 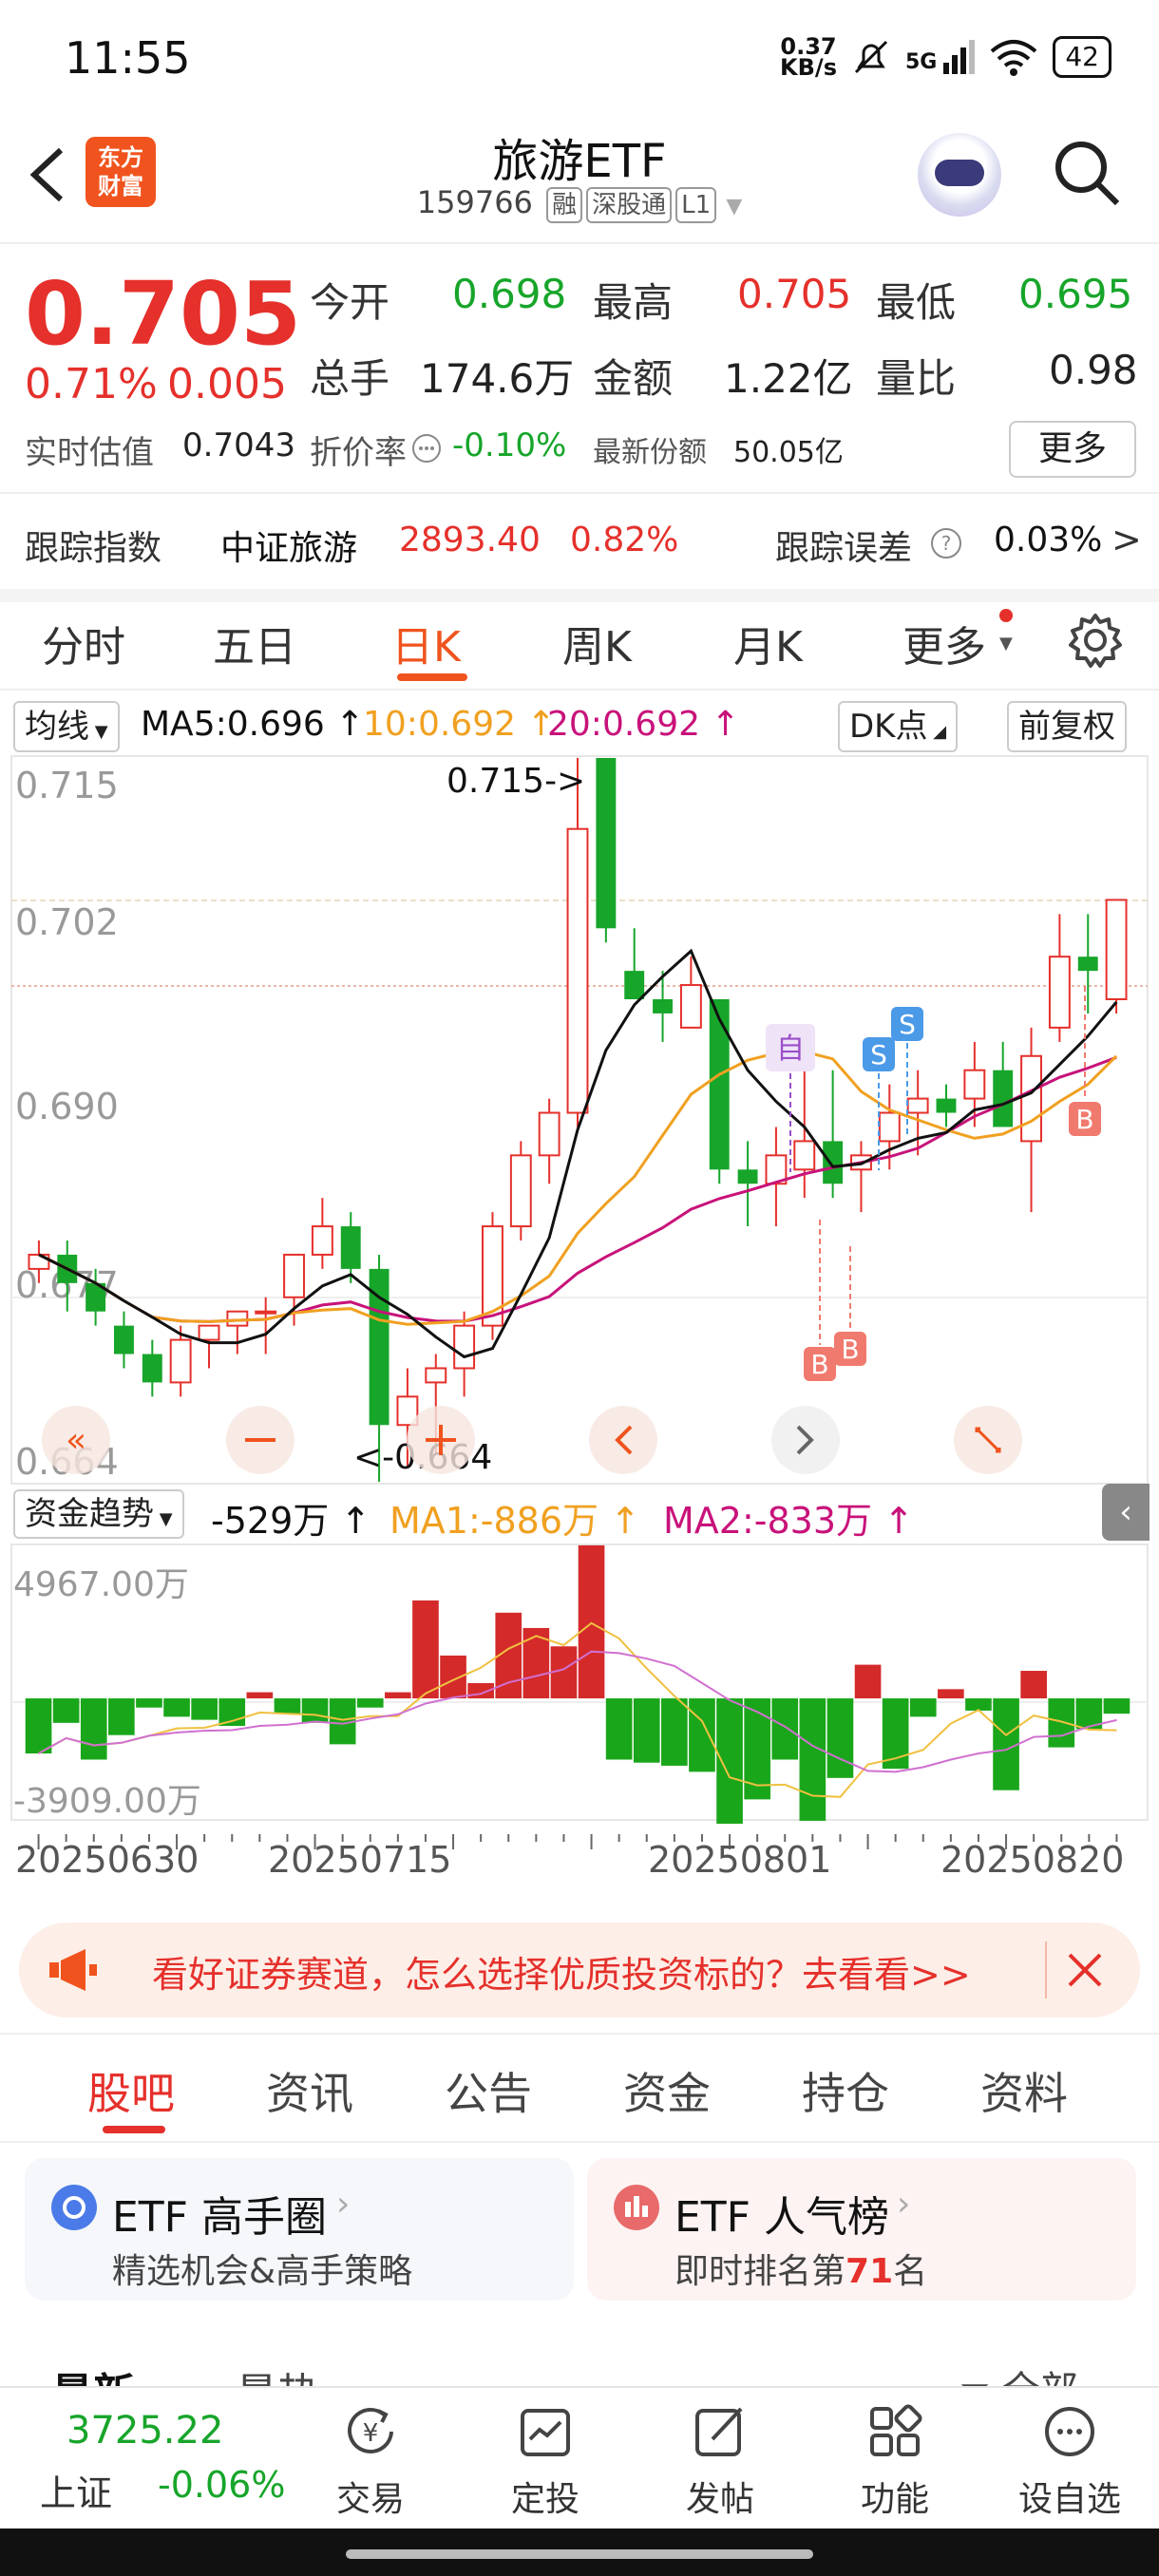 What do you see at coordinates (233, 724) in the screenshot?
I see `ma5-text: MA5:0.696` at bounding box center [233, 724].